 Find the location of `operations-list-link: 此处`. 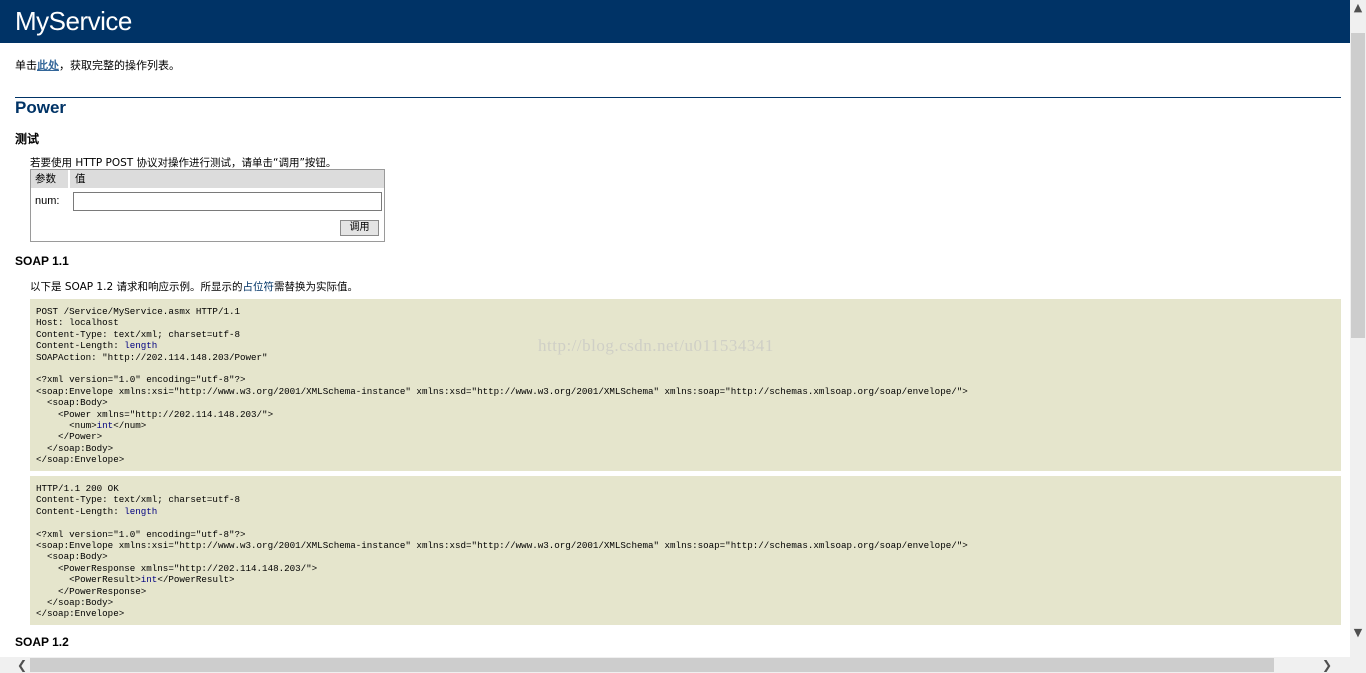

operations-list-link: 此处 is located at coordinates (48, 65).